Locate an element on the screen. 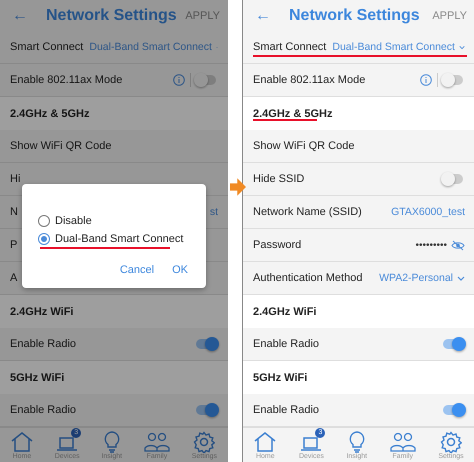  row-label: Authentication Method is located at coordinates (308, 278).